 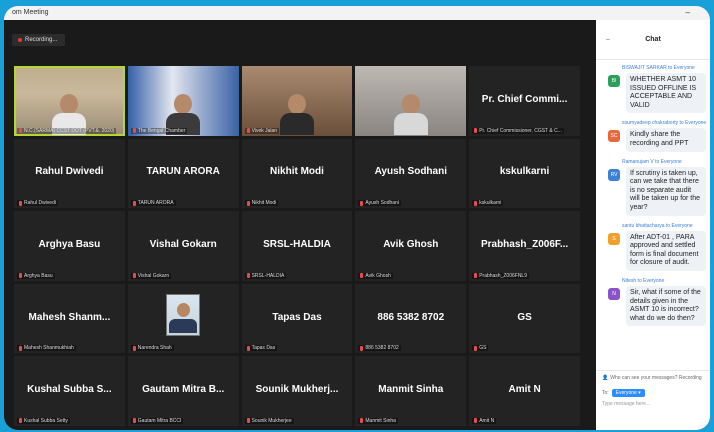 What do you see at coordinates (411, 101) in the screenshot?
I see `participant-tile` at bounding box center [411, 101].